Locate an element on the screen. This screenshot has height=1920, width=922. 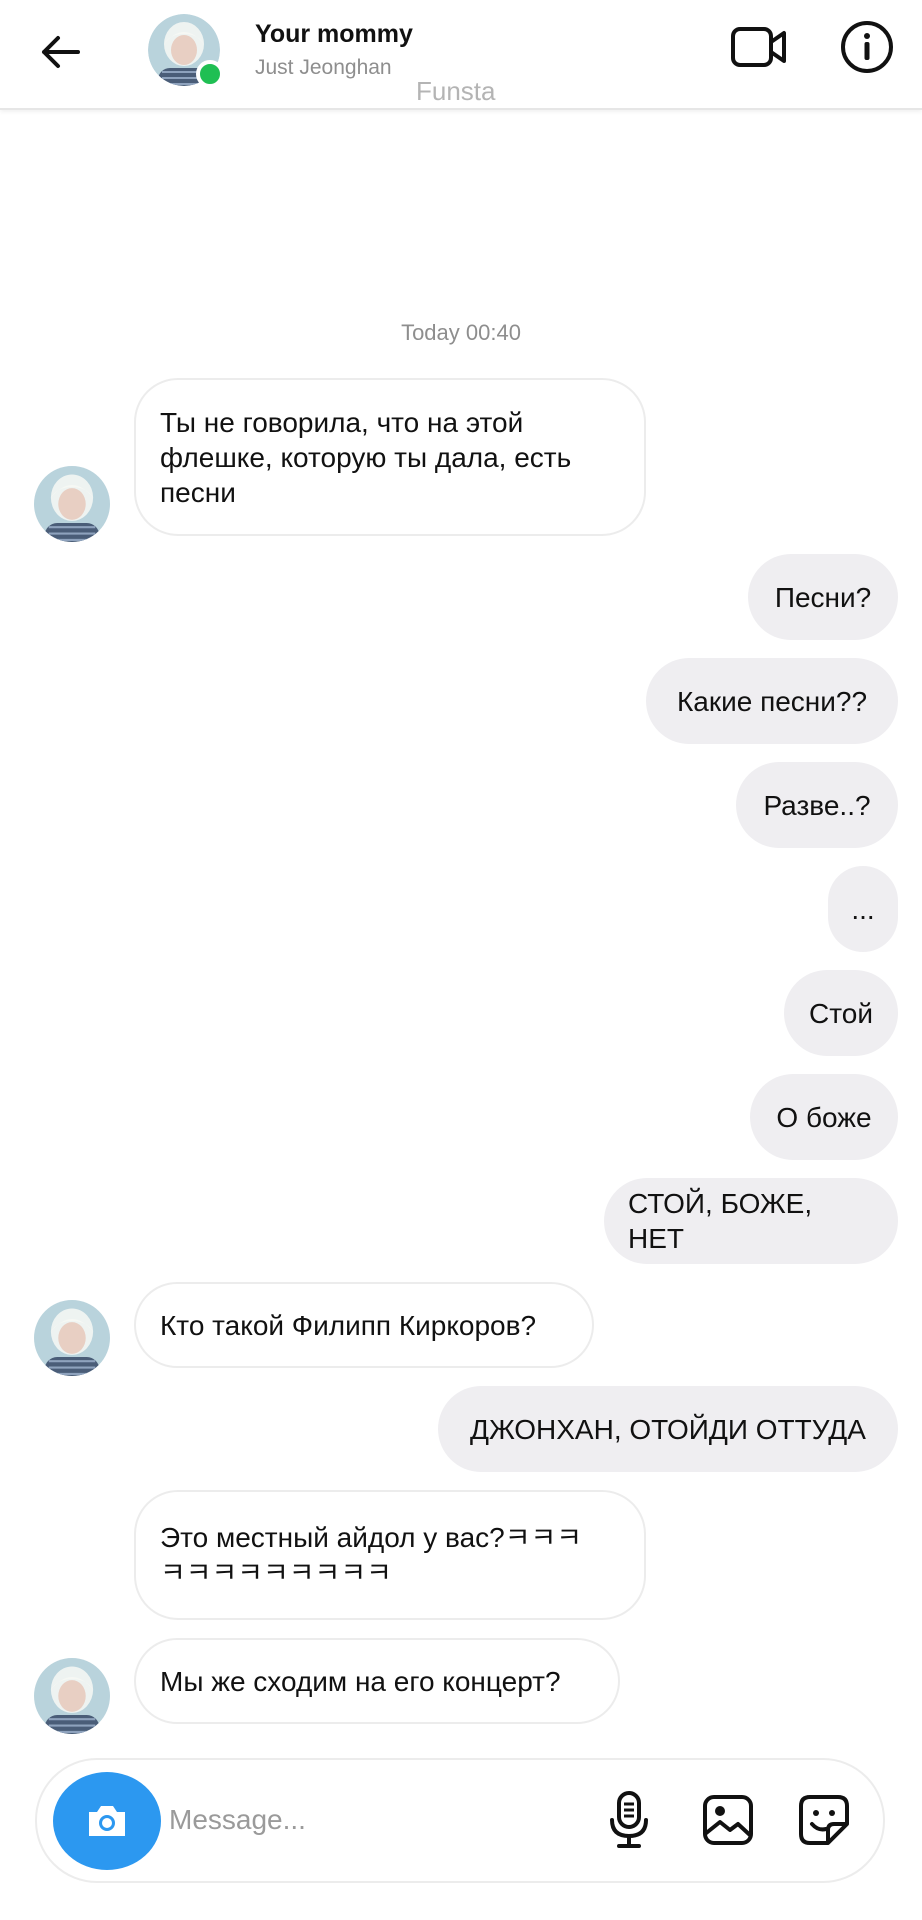
sticker-button is located at coordinates (824, 1820).